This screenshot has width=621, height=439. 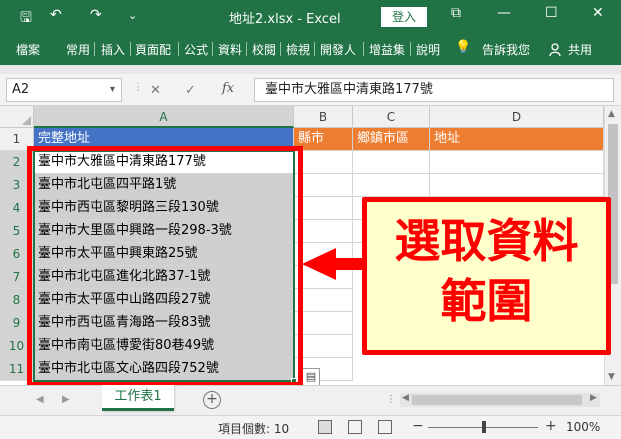 What do you see at coordinates (335, 264) in the screenshot?
I see `annotation-arrow-icon` at bounding box center [335, 264].